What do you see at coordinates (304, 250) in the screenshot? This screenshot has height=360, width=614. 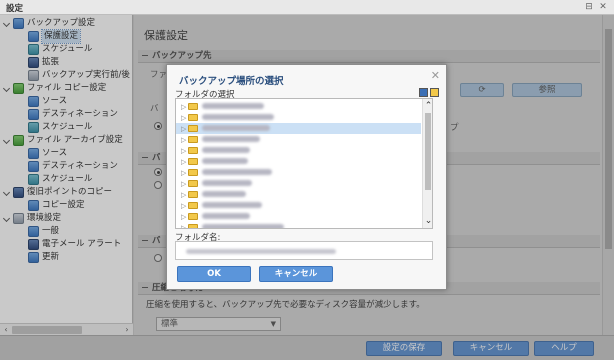 I see `folder-name-field` at bounding box center [304, 250].